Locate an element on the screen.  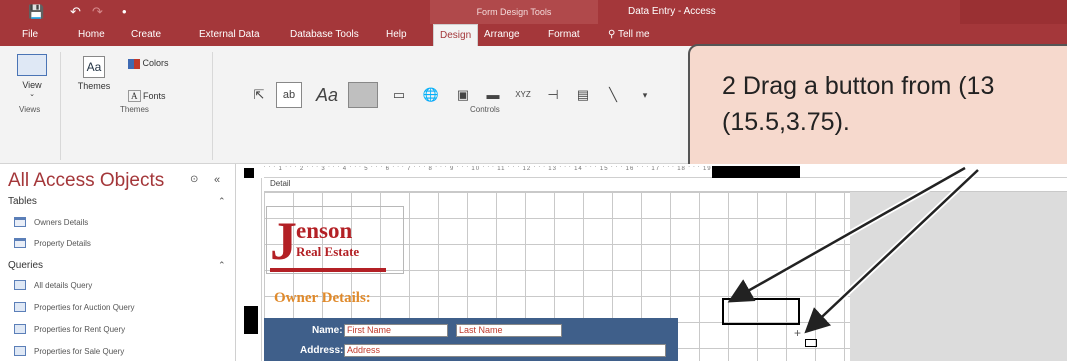
annotation-arrows is located at coordinates (854, 249).